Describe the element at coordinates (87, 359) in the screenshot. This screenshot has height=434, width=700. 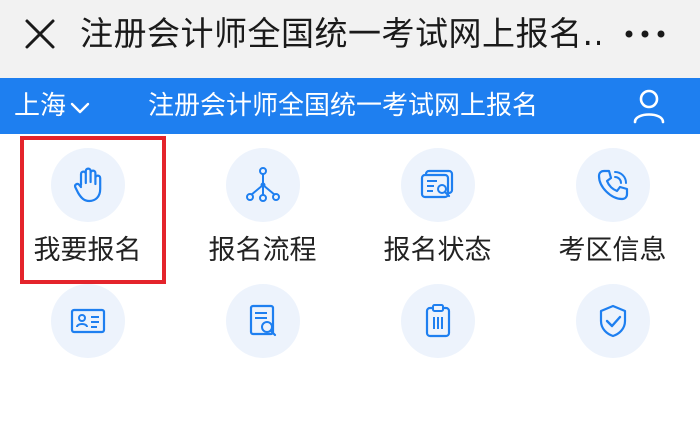
I see `menu-item-id-card` at that location.